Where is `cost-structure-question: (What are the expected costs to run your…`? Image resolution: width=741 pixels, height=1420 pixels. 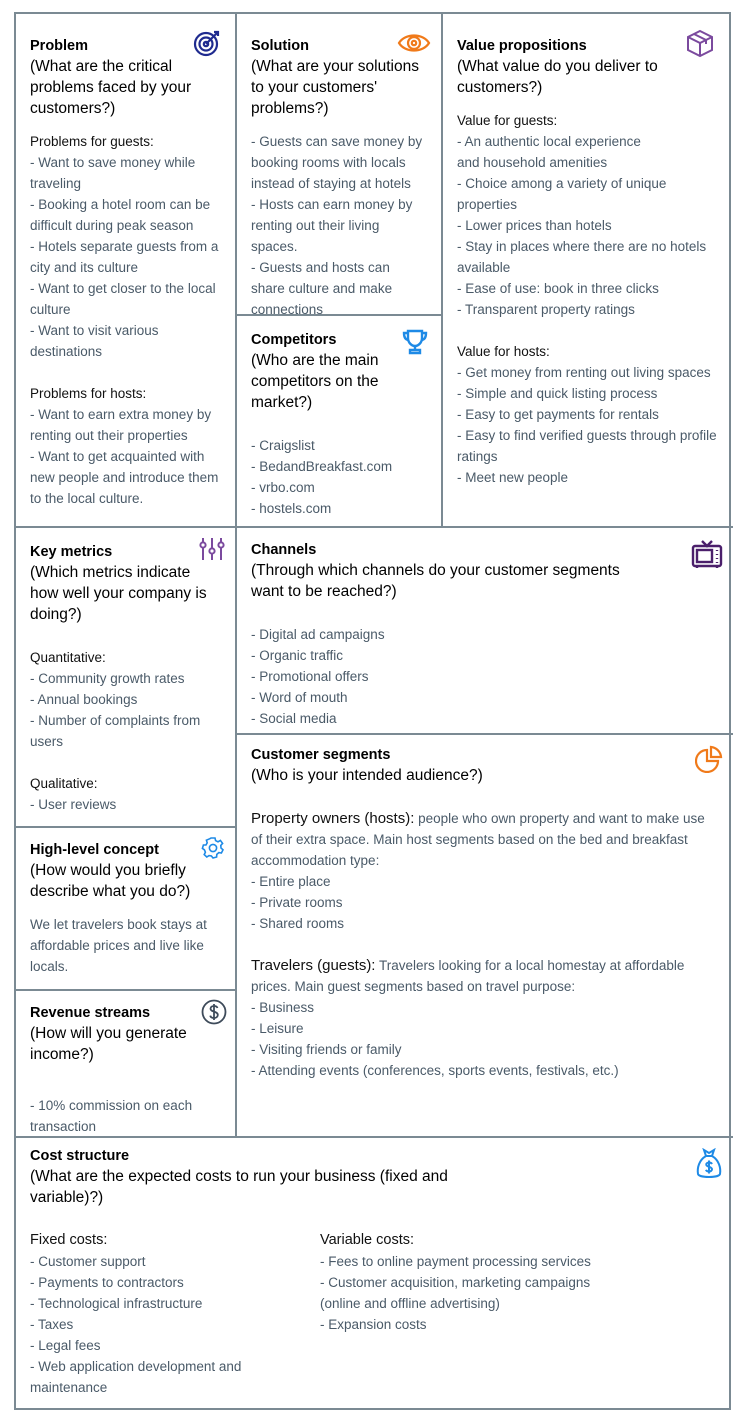
cost-structure-question: (What are the expected costs to run your… is located at coordinates (239, 1187).